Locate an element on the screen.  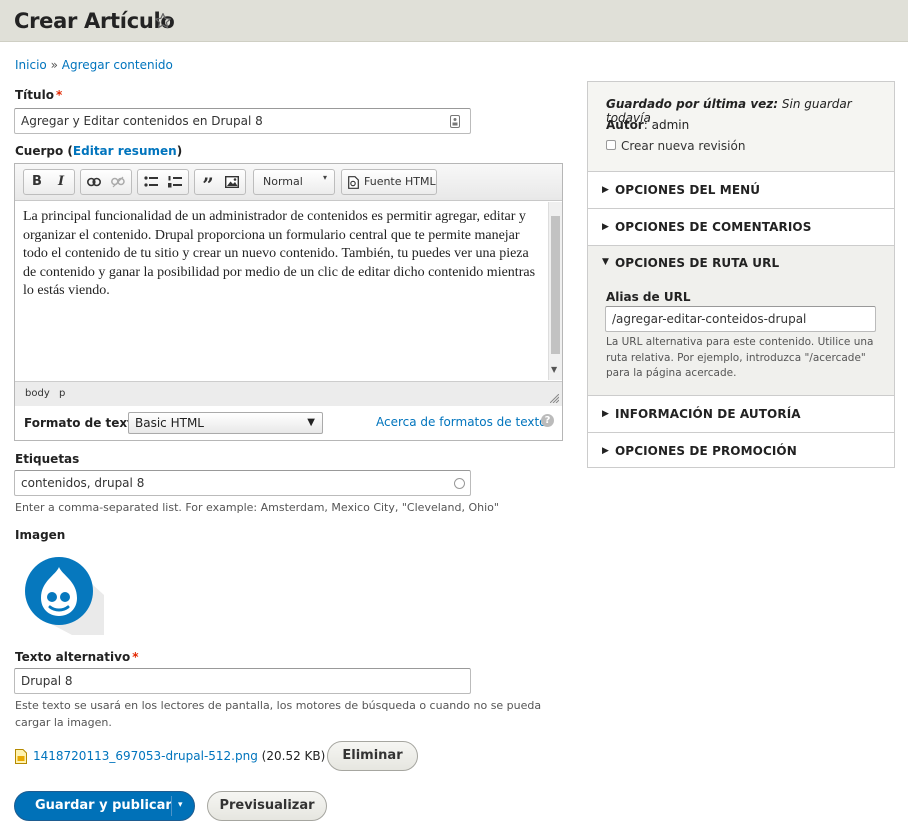
url-alias-input: /agregar-editar-conteidos-drupal is located at coordinates (740, 319).